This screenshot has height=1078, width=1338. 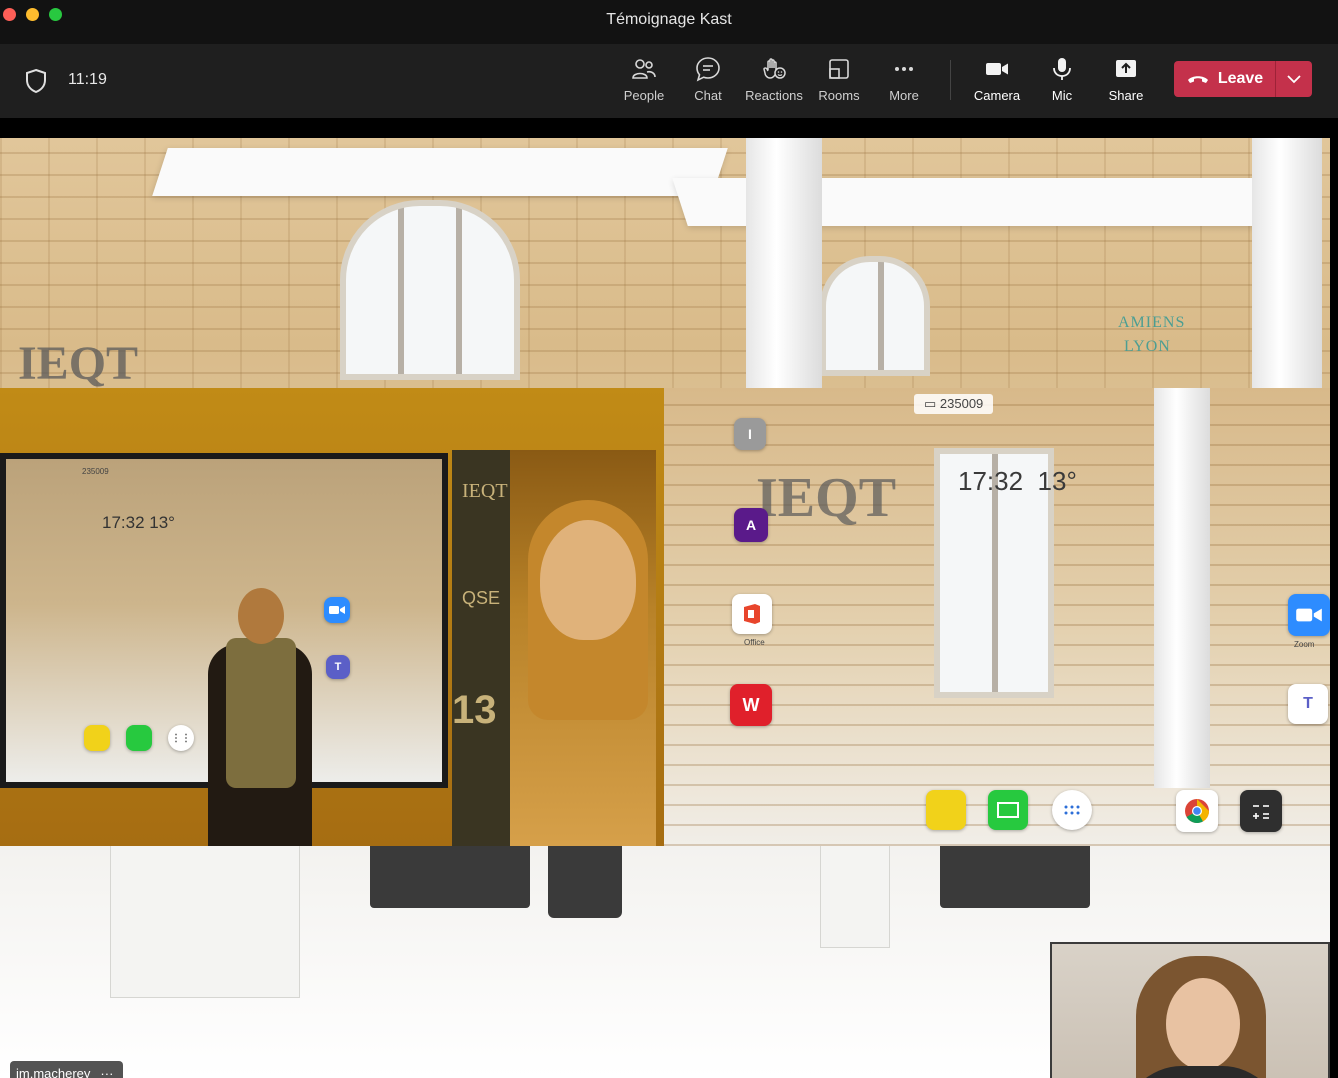 I want to click on chrome-app-icon, so click(x=1197, y=811).